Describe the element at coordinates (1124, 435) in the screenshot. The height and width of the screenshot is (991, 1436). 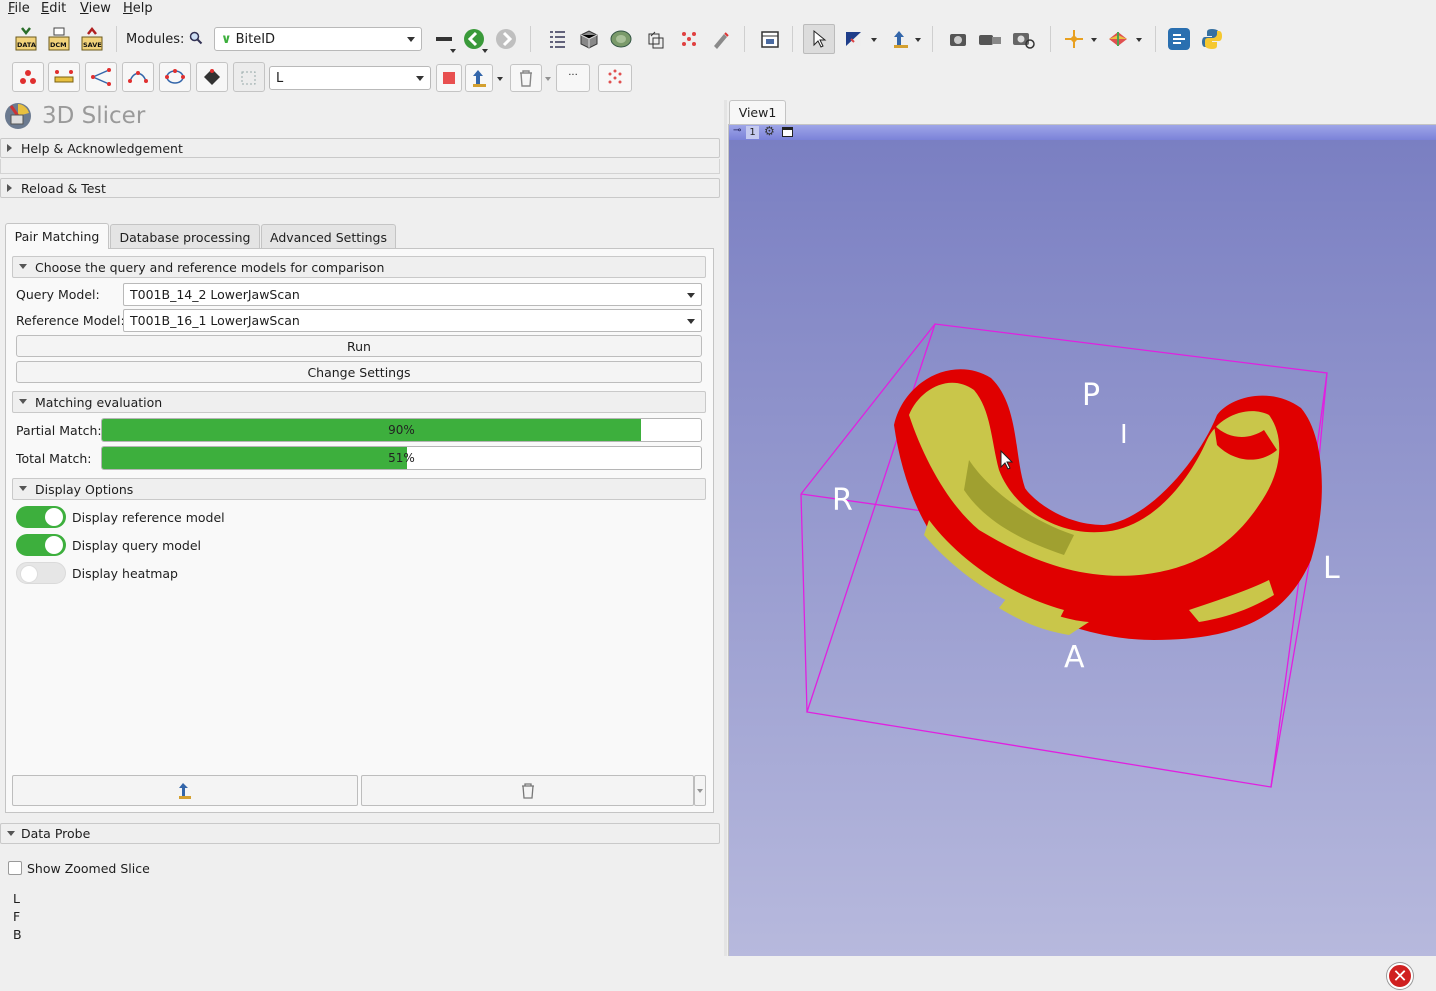
I see `orientation-label-i: I` at that location.